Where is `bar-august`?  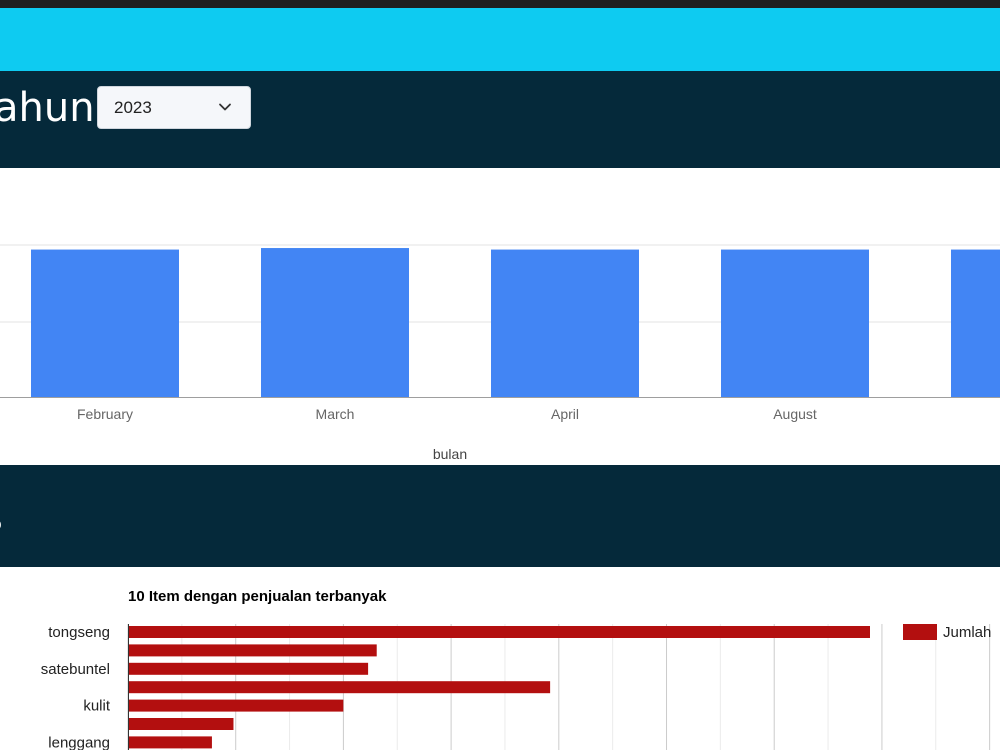
bar-august is located at coordinates (795, 323).